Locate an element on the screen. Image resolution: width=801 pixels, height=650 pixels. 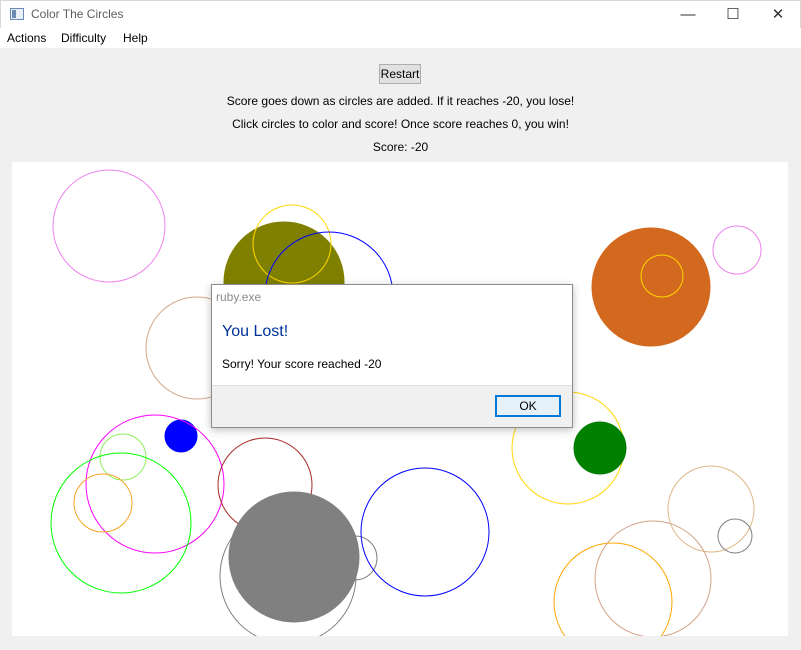
window-title: Color The Circles is located at coordinates (77, 14).